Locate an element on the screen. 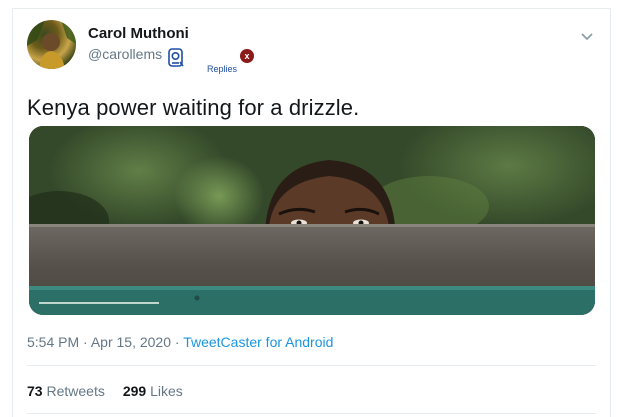  chevron-down-icon is located at coordinates (587, 36).